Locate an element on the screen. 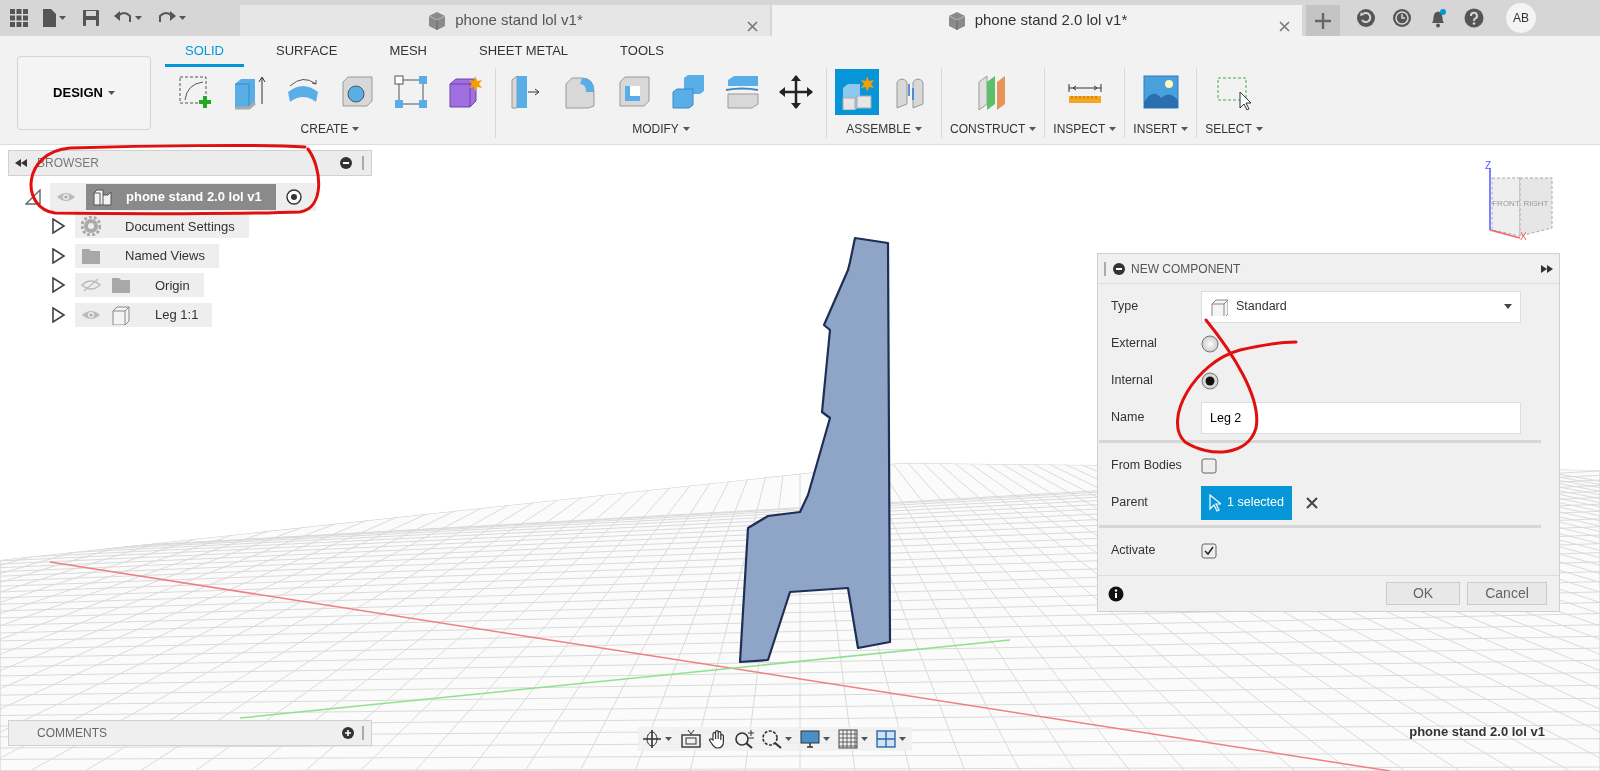 The image size is (1600, 771). display-icon is located at coordinates (816, 739).